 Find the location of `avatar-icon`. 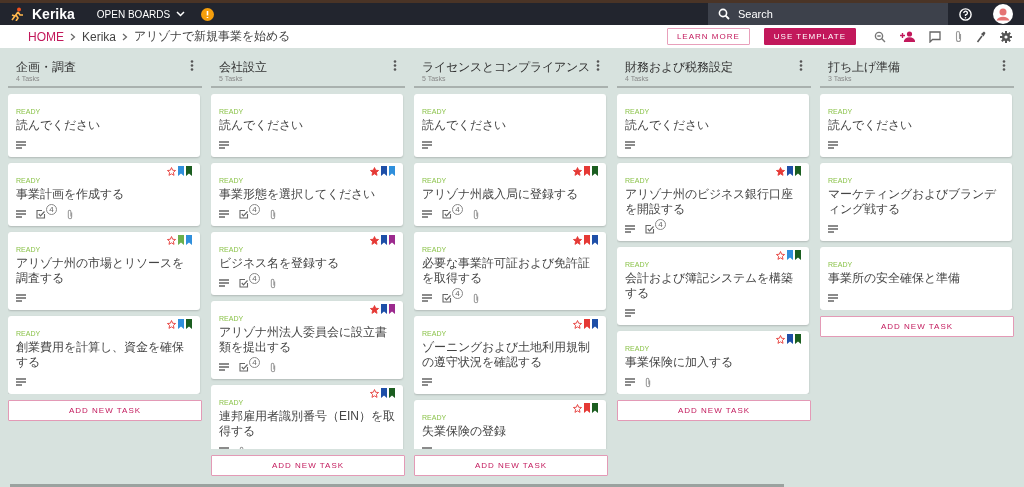

avatar-icon is located at coordinates (1003, 14).